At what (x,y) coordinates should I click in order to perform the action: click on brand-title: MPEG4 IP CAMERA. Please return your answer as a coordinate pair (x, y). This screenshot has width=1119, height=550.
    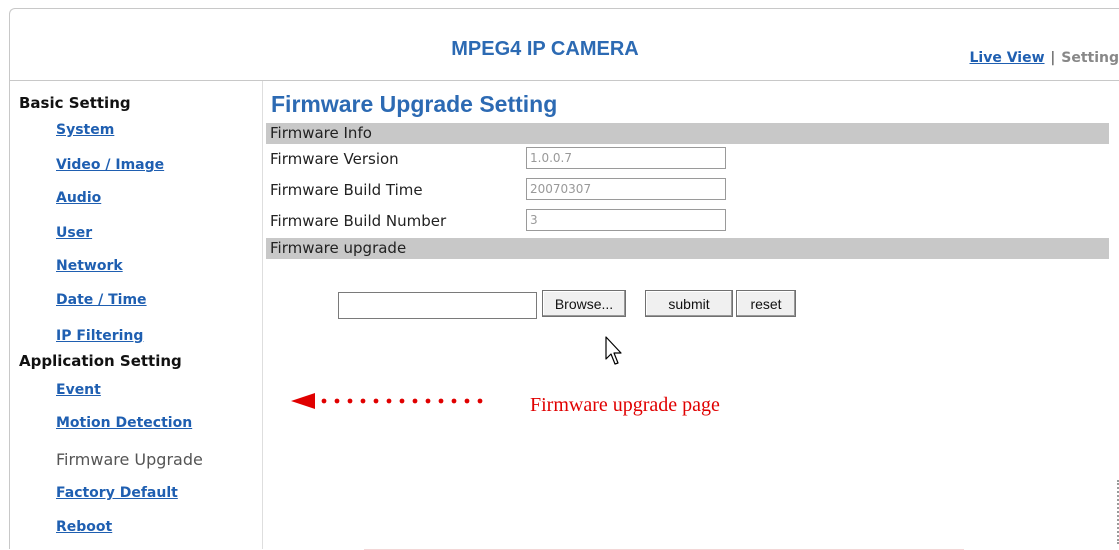
    Looking at the image, I should click on (545, 49).